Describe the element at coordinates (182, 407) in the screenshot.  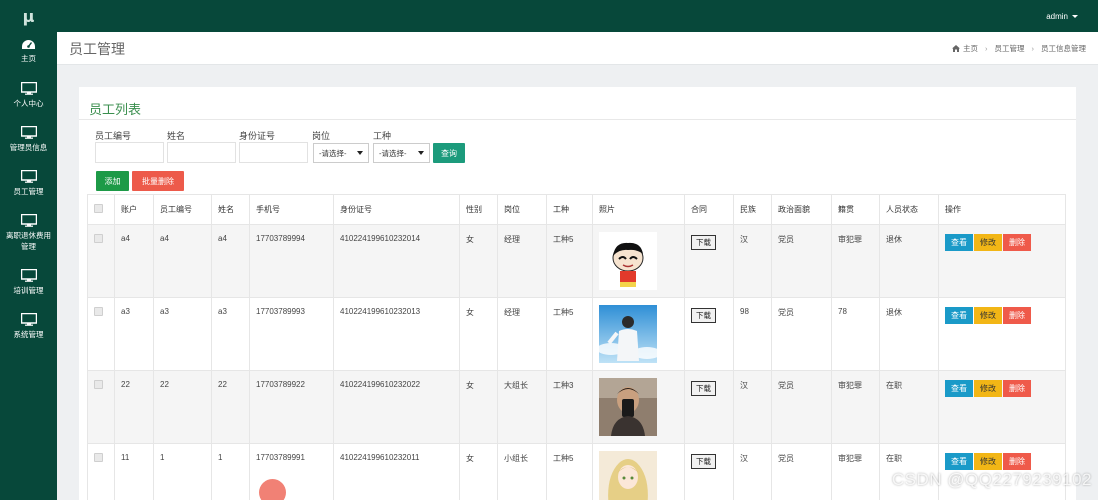
I see `cell-emp-no: 22` at that location.